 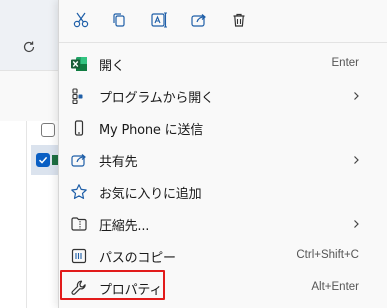 I want to click on share-button, so click(x=199, y=20).